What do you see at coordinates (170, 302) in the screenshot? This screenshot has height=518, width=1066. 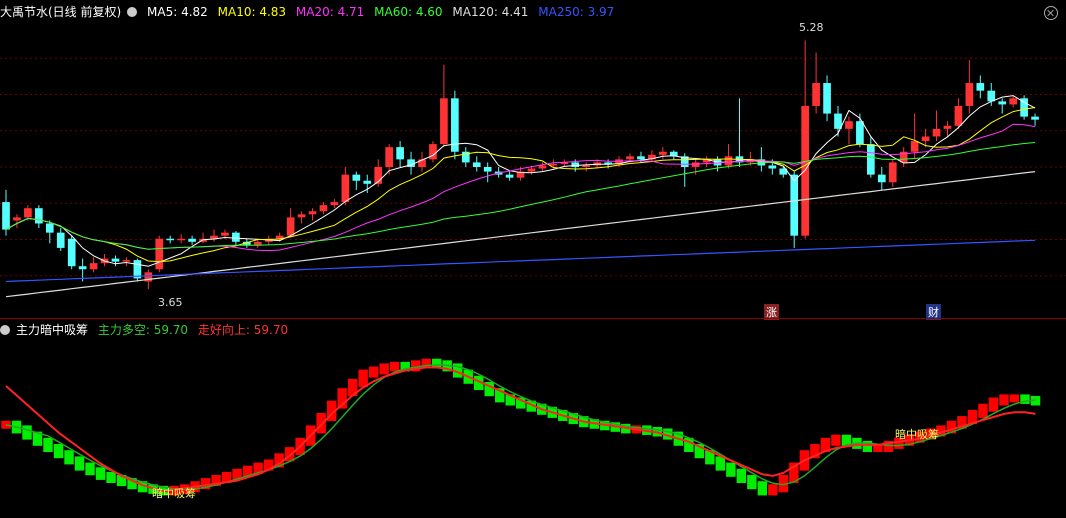 I see `low-price-label: 3.65` at bounding box center [170, 302].